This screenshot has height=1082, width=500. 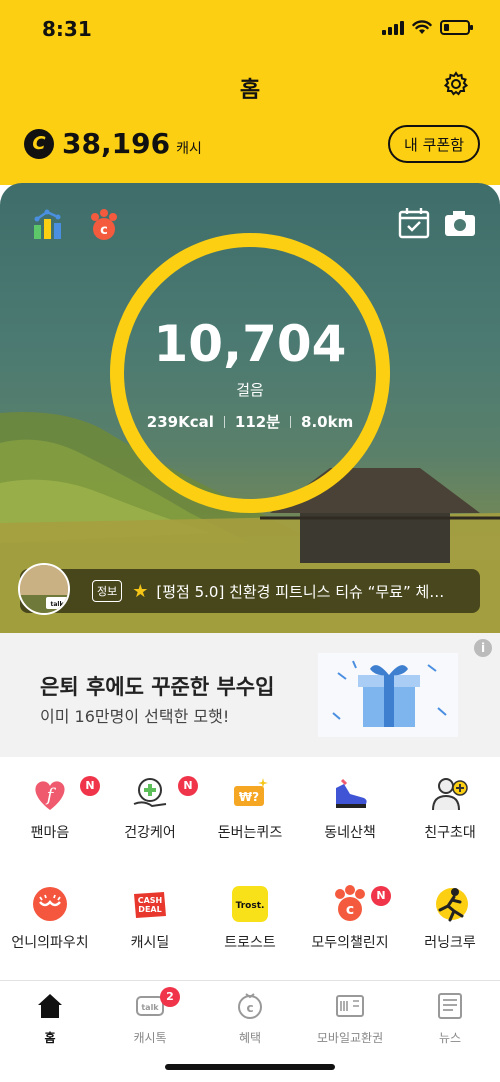 I want to click on cash-balance: C 38,196 캐시, so click(x=113, y=143).